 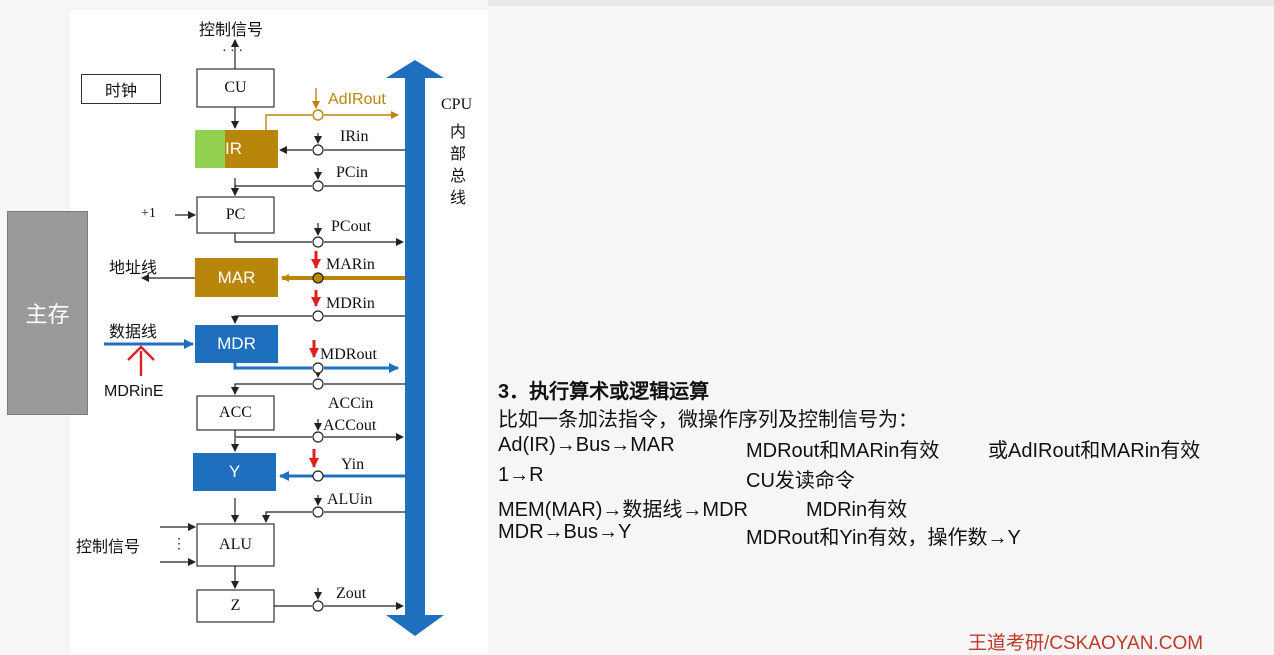 I want to click on signal-mdrout: MDRout, so click(x=348, y=354).